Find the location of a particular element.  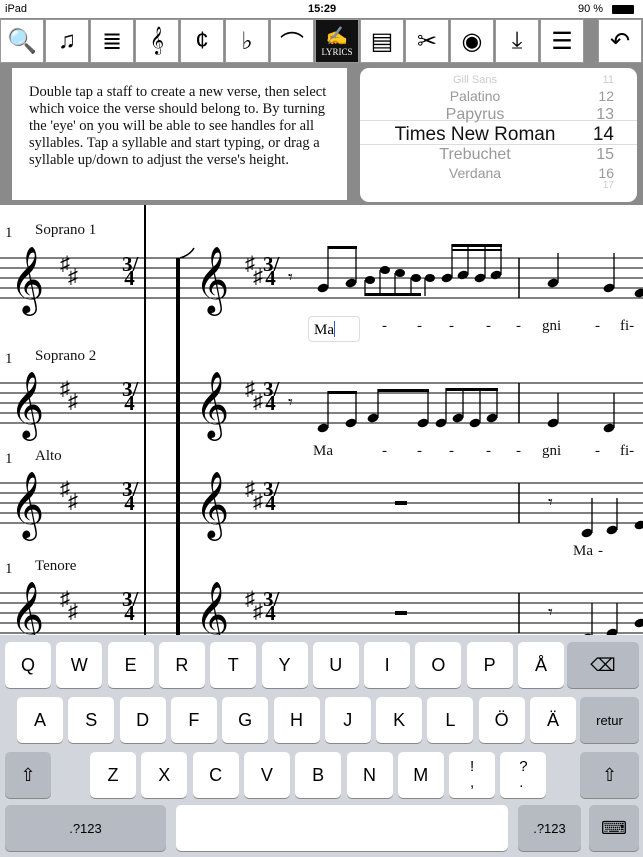

font-name: Palatino is located at coordinates (475, 96).